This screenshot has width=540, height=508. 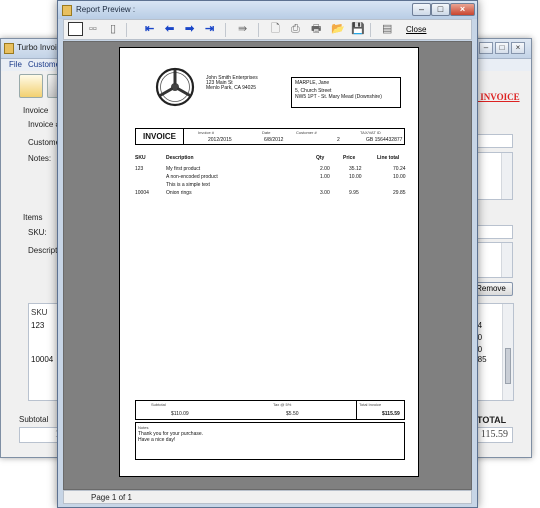 What do you see at coordinates (275, 29) in the screenshot?
I see `page-setup-icon: 🗋` at bounding box center [275, 29].